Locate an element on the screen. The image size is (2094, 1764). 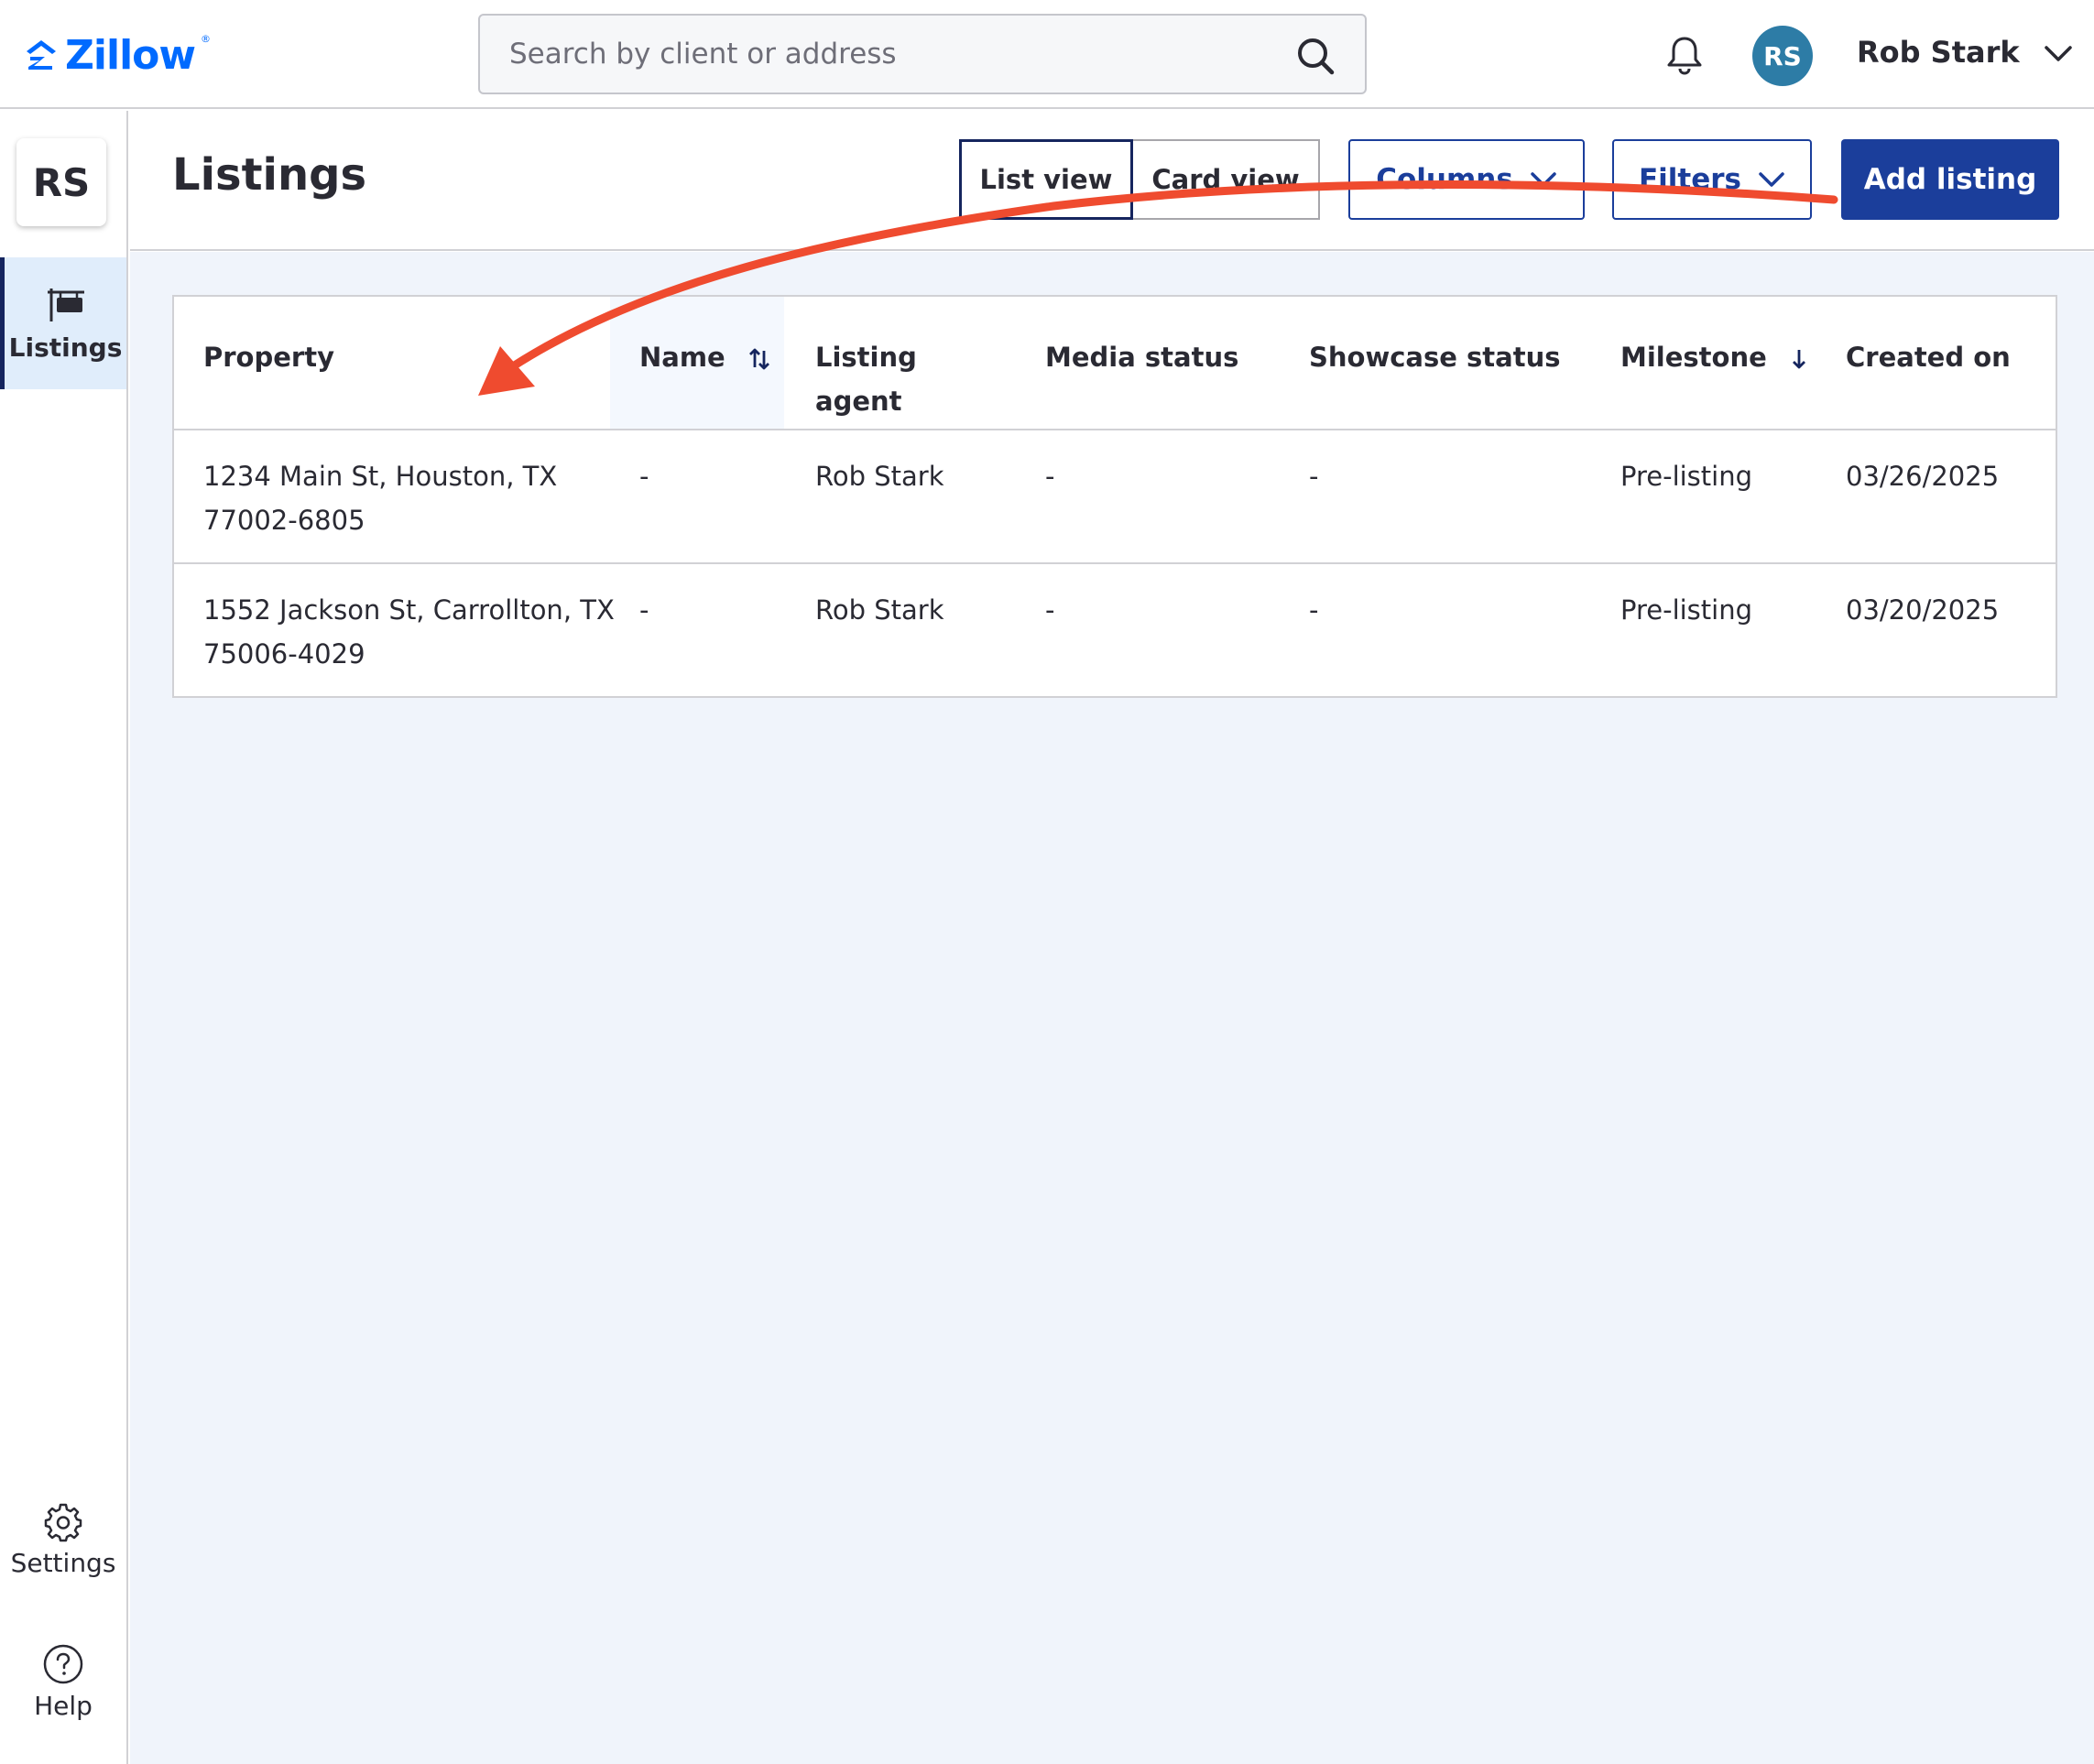
search-box is located at coordinates (923, 54).